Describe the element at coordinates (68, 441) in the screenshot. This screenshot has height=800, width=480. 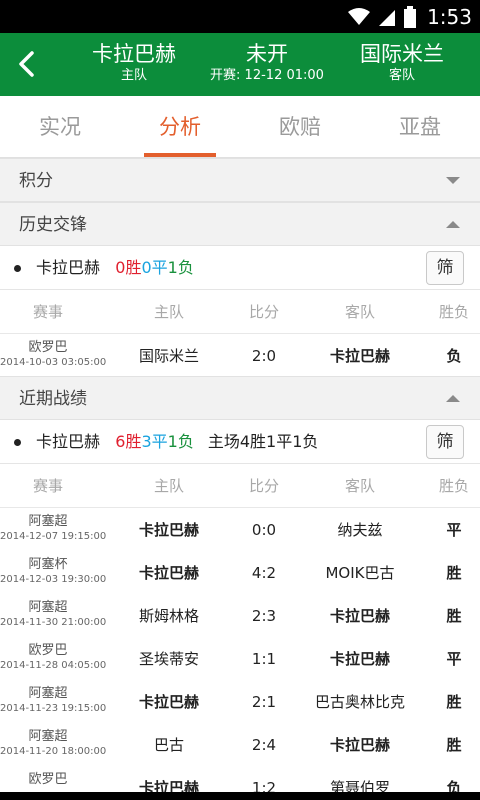
I see `recent-team: 卡拉巴赫` at that location.